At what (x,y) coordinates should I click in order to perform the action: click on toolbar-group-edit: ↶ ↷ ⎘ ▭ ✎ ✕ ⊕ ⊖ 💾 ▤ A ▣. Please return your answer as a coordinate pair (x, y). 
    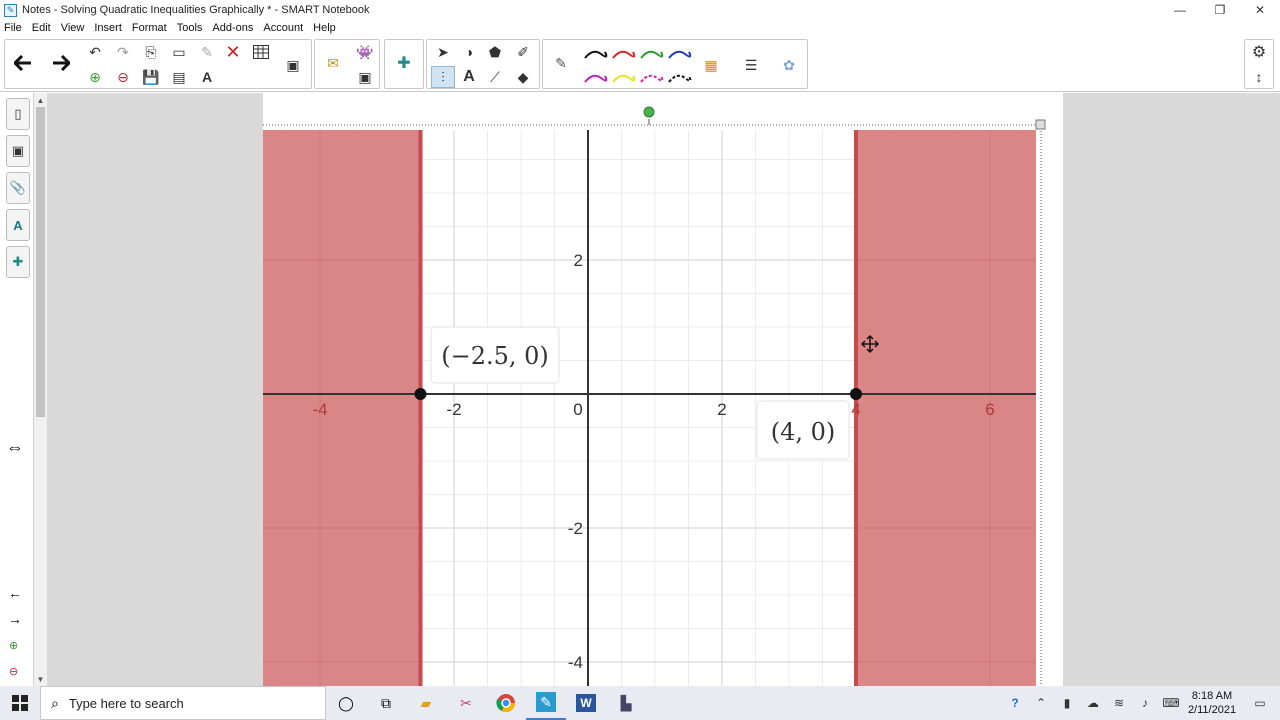
    Looking at the image, I should click on (158, 64).